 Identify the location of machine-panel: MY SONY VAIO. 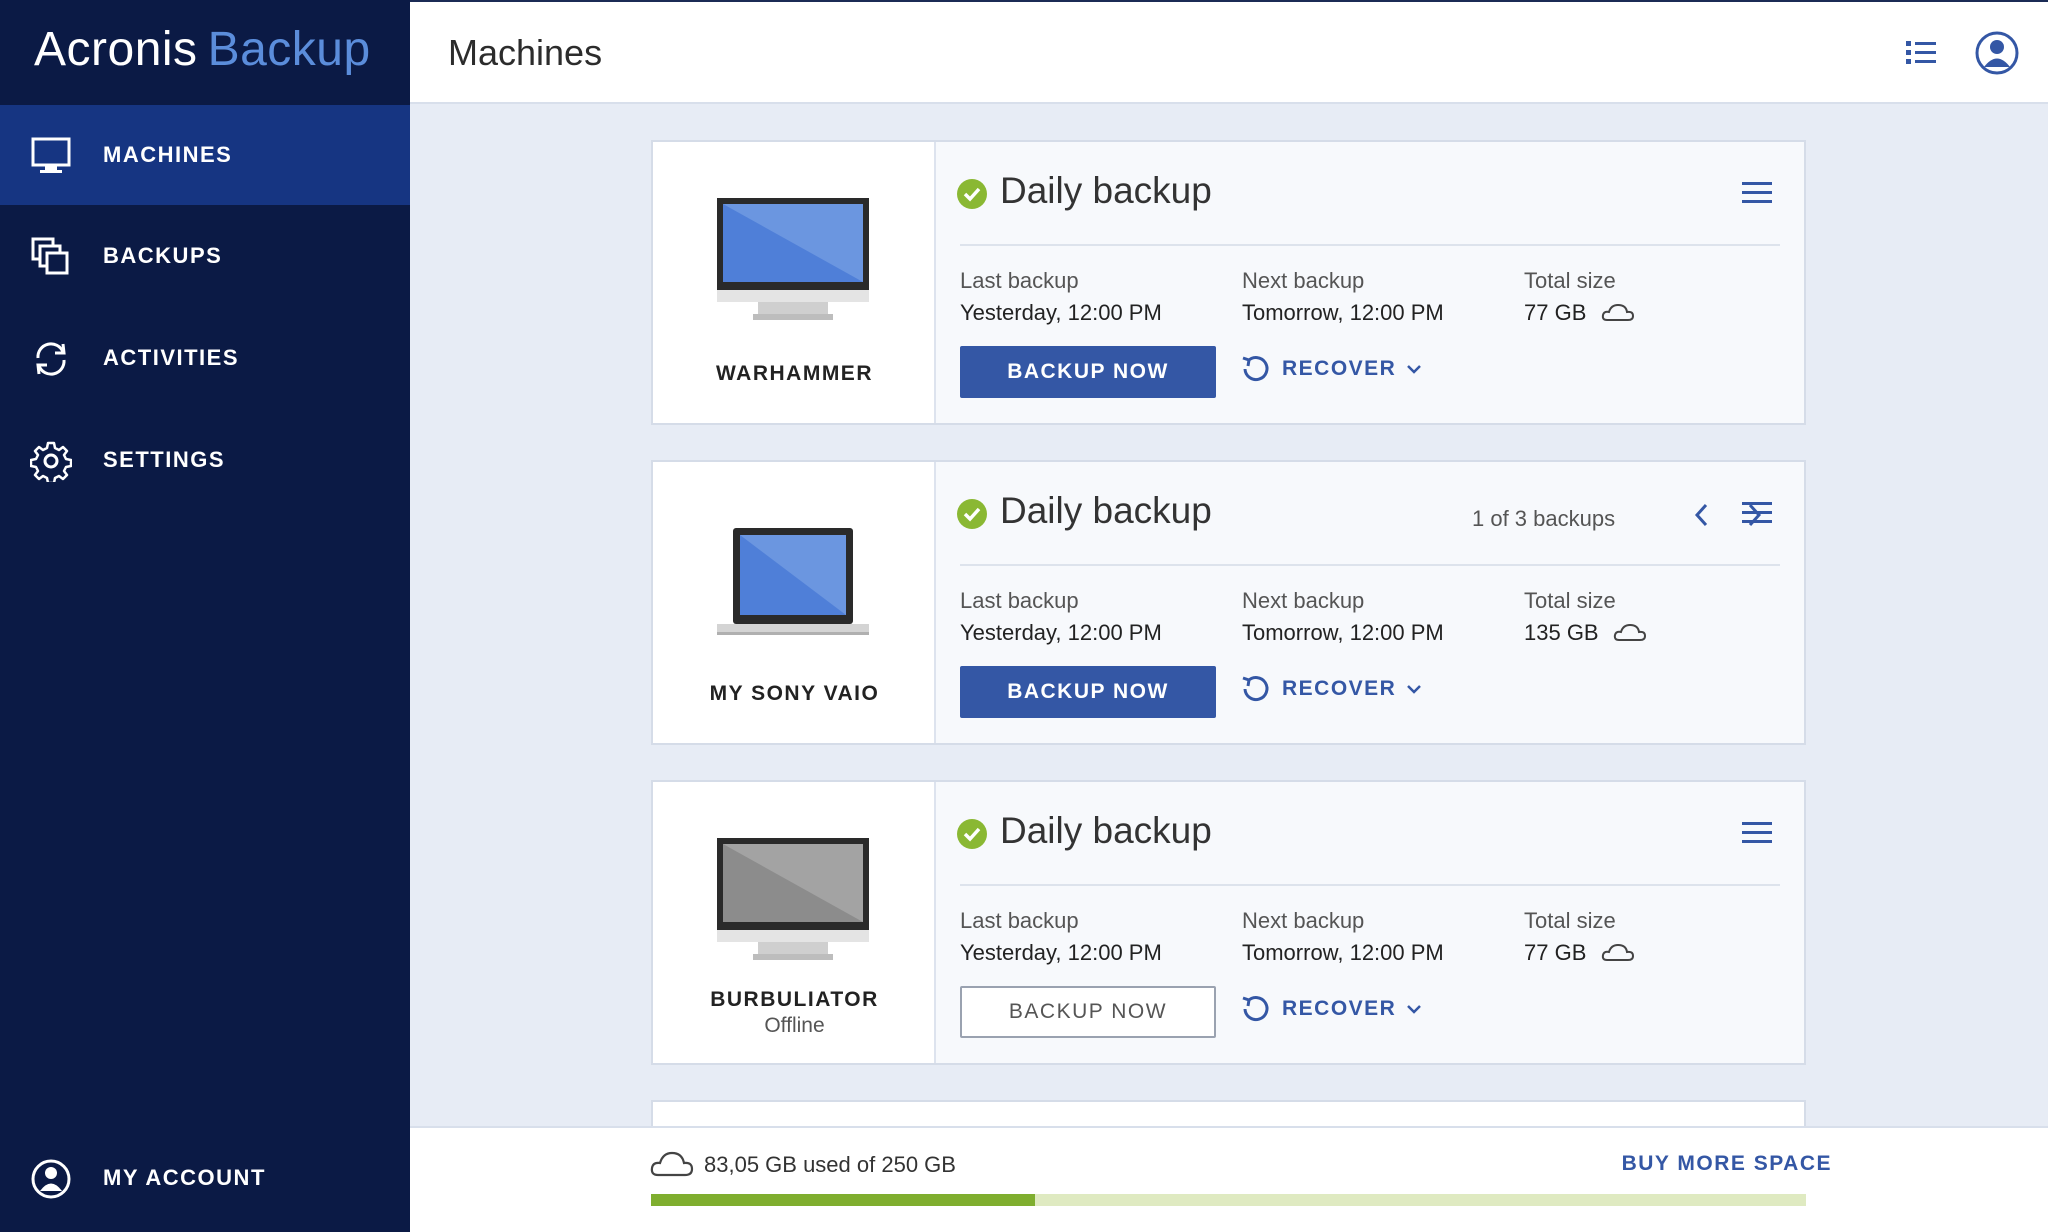
(794, 602).